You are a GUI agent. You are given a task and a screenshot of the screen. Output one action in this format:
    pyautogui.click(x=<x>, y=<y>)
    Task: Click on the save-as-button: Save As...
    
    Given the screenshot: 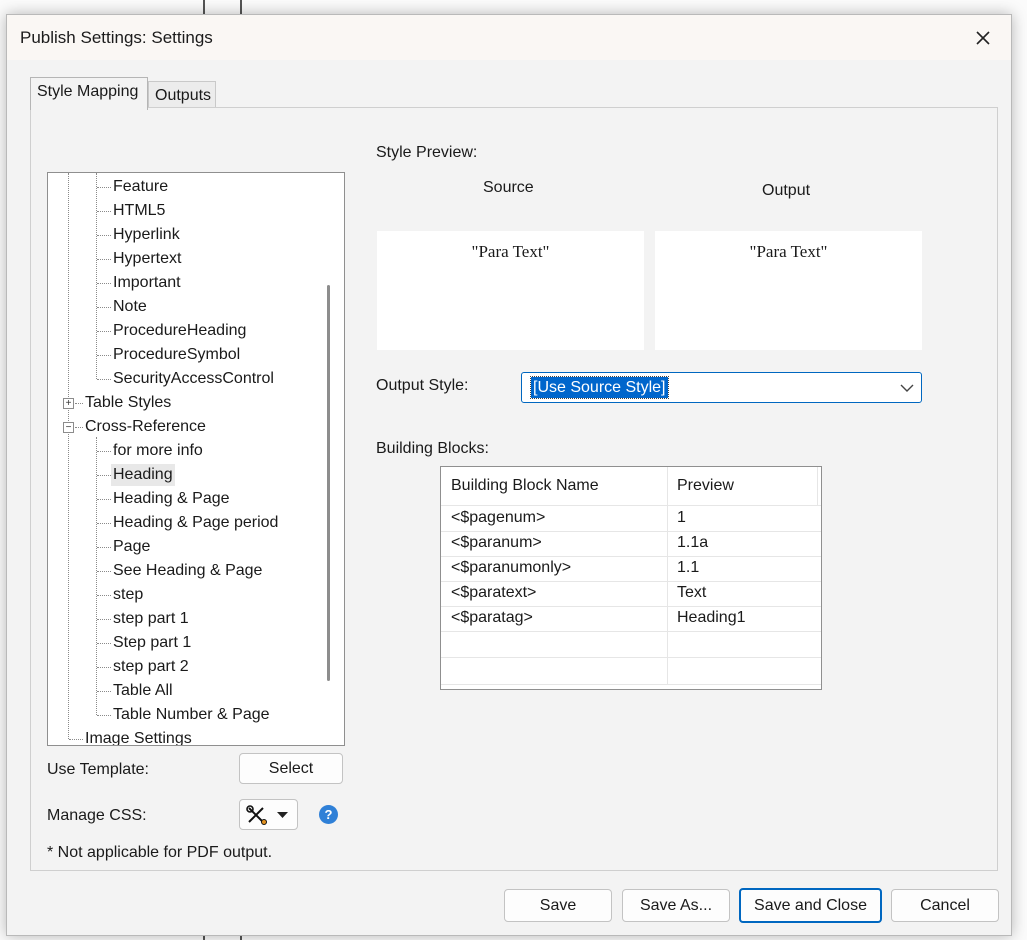 What is the action you would take?
    pyautogui.click(x=676, y=905)
    